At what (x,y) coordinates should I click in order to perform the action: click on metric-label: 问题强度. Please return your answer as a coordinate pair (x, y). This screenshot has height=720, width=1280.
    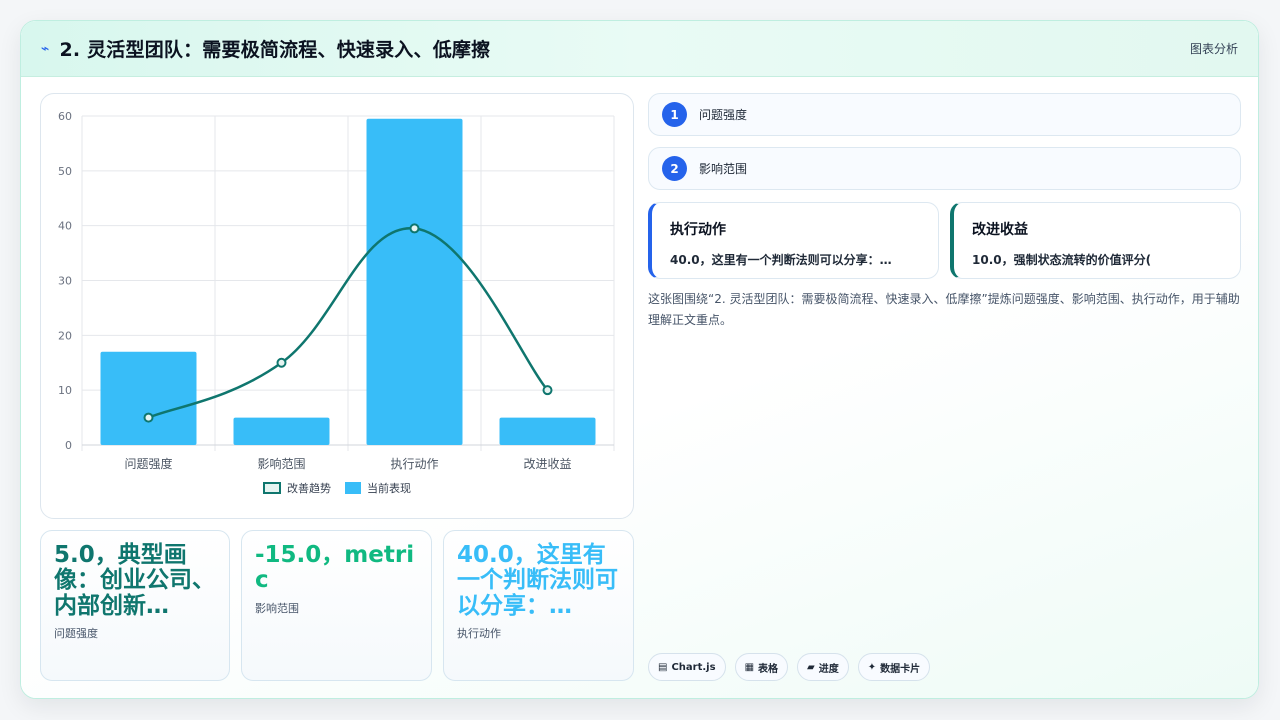
    Looking at the image, I should click on (76, 633).